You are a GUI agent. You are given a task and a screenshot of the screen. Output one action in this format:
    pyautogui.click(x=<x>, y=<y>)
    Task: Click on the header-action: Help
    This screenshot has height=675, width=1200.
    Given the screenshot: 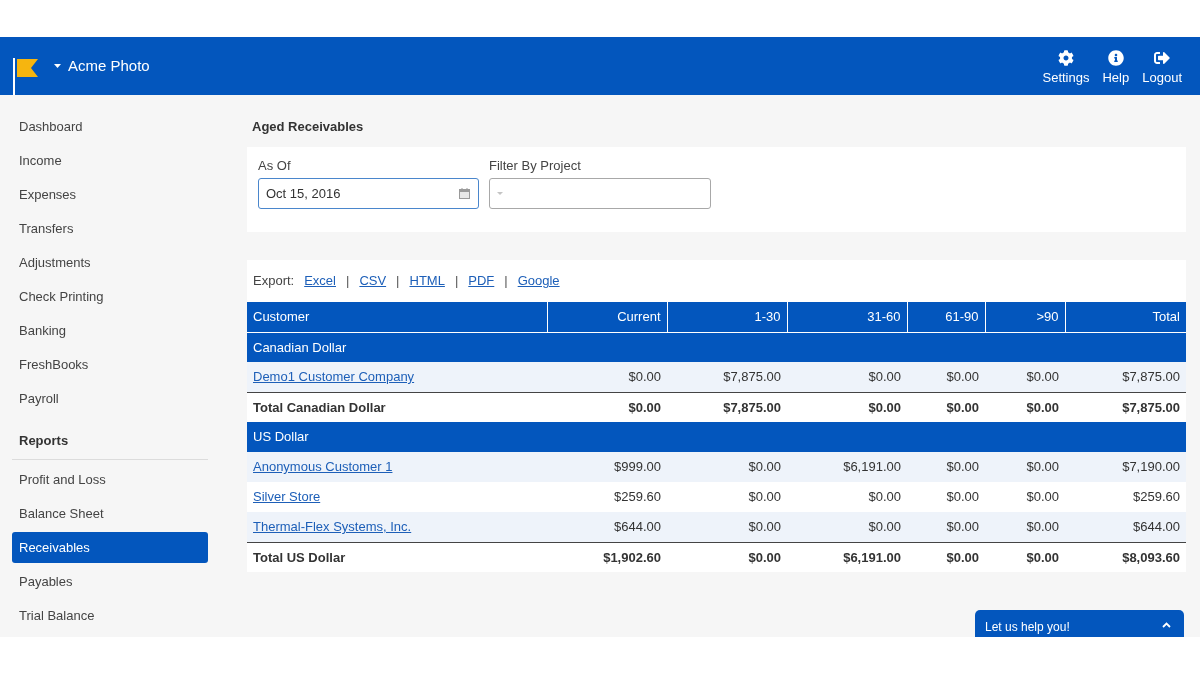 What is the action you would take?
    pyautogui.click(x=1116, y=67)
    